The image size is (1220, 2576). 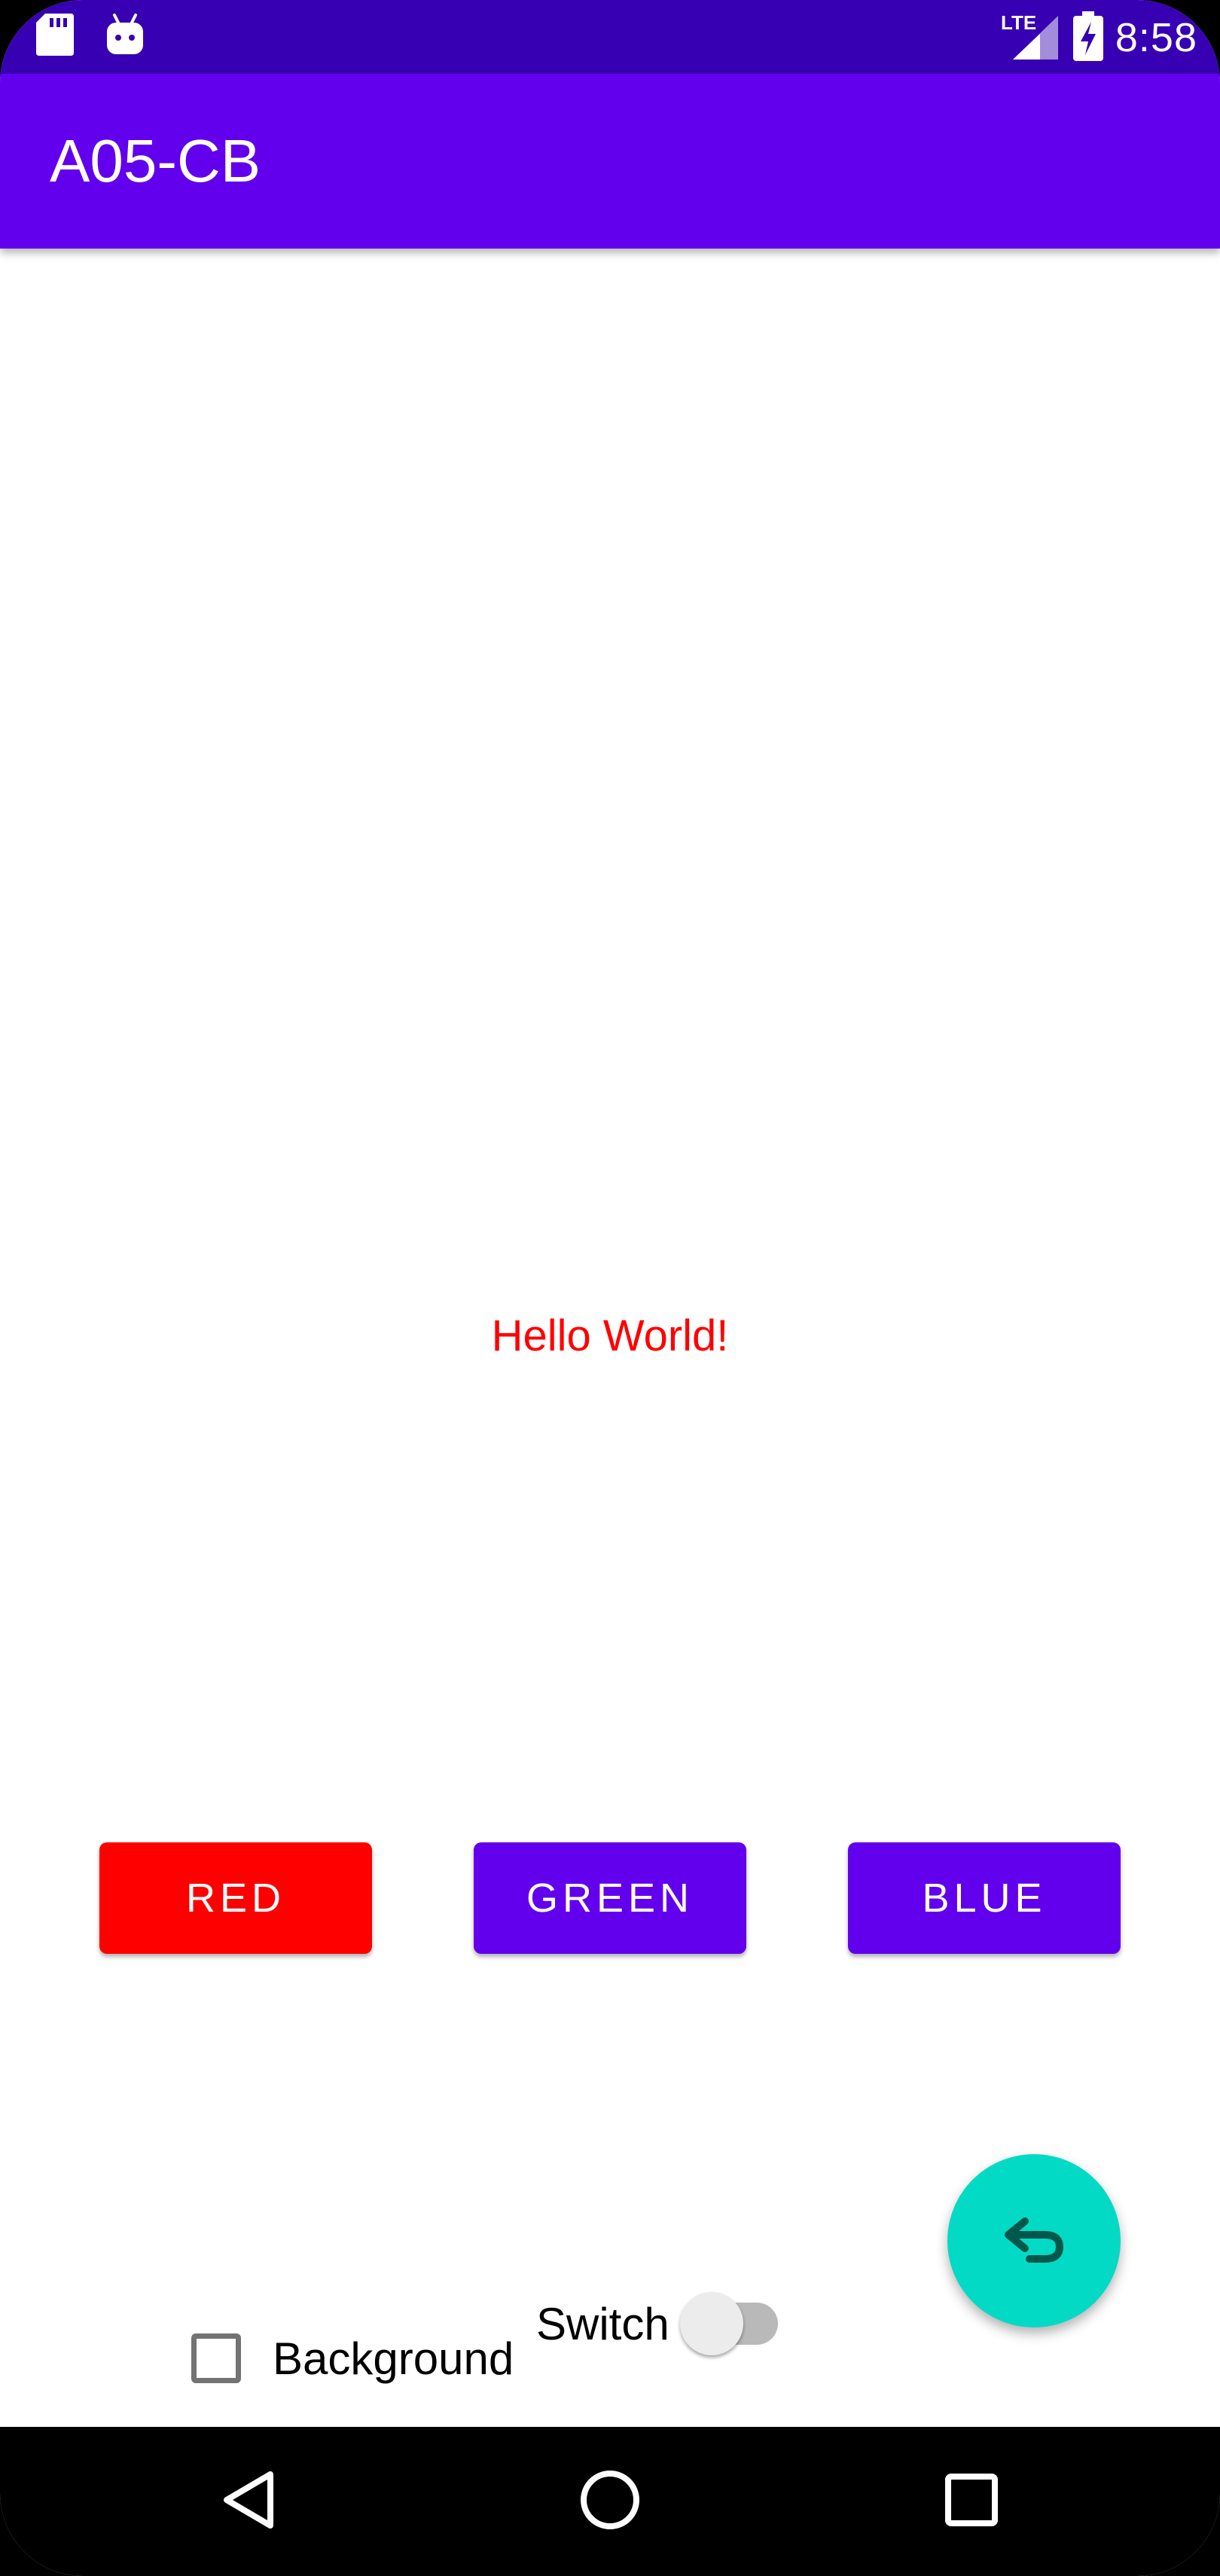 I want to click on app-title: A05-CB, so click(x=155, y=161).